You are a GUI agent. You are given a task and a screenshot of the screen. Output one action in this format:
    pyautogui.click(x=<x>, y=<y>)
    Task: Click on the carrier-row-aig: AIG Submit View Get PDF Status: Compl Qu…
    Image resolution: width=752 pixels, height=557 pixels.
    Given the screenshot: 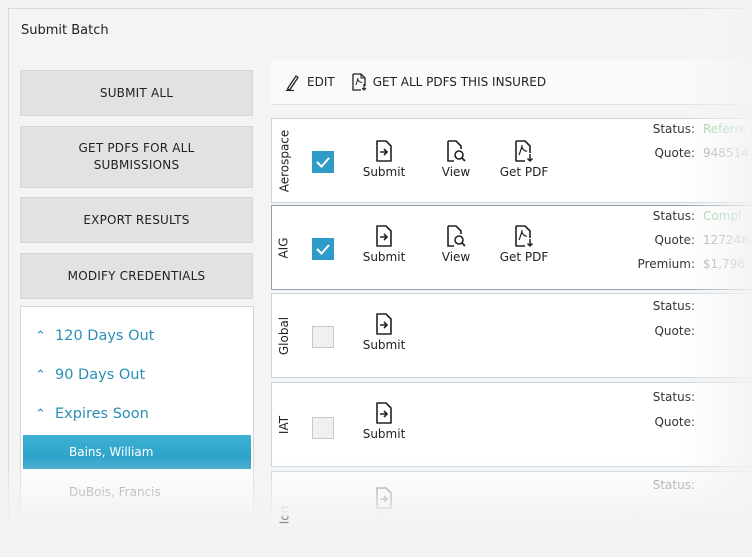 What is the action you would take?
    pyautogui.click(x=511, y=247)
    